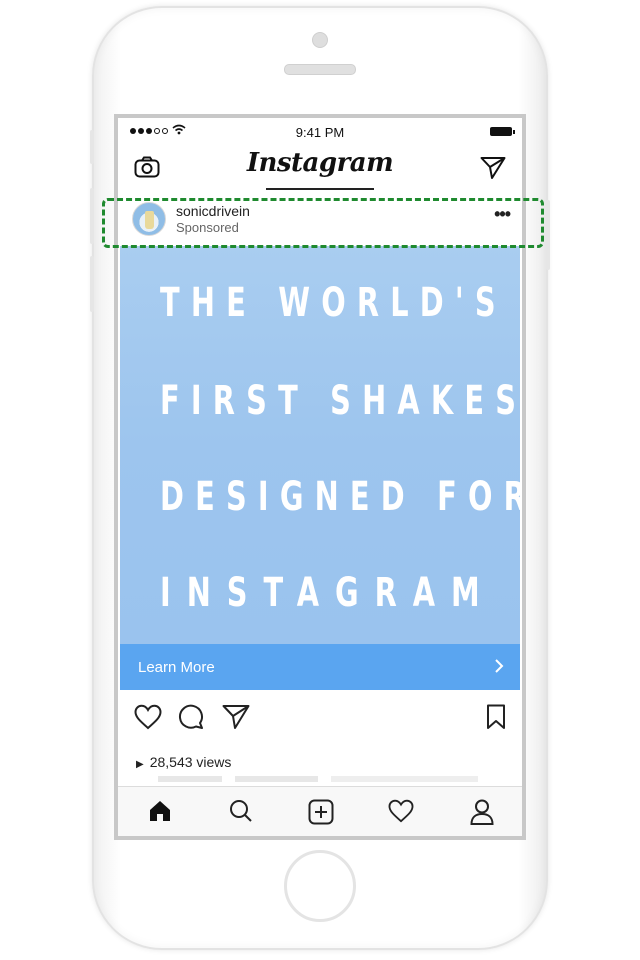 This screenshot has width=640, height=960. I want to click on search-icon, so click(241, 811).